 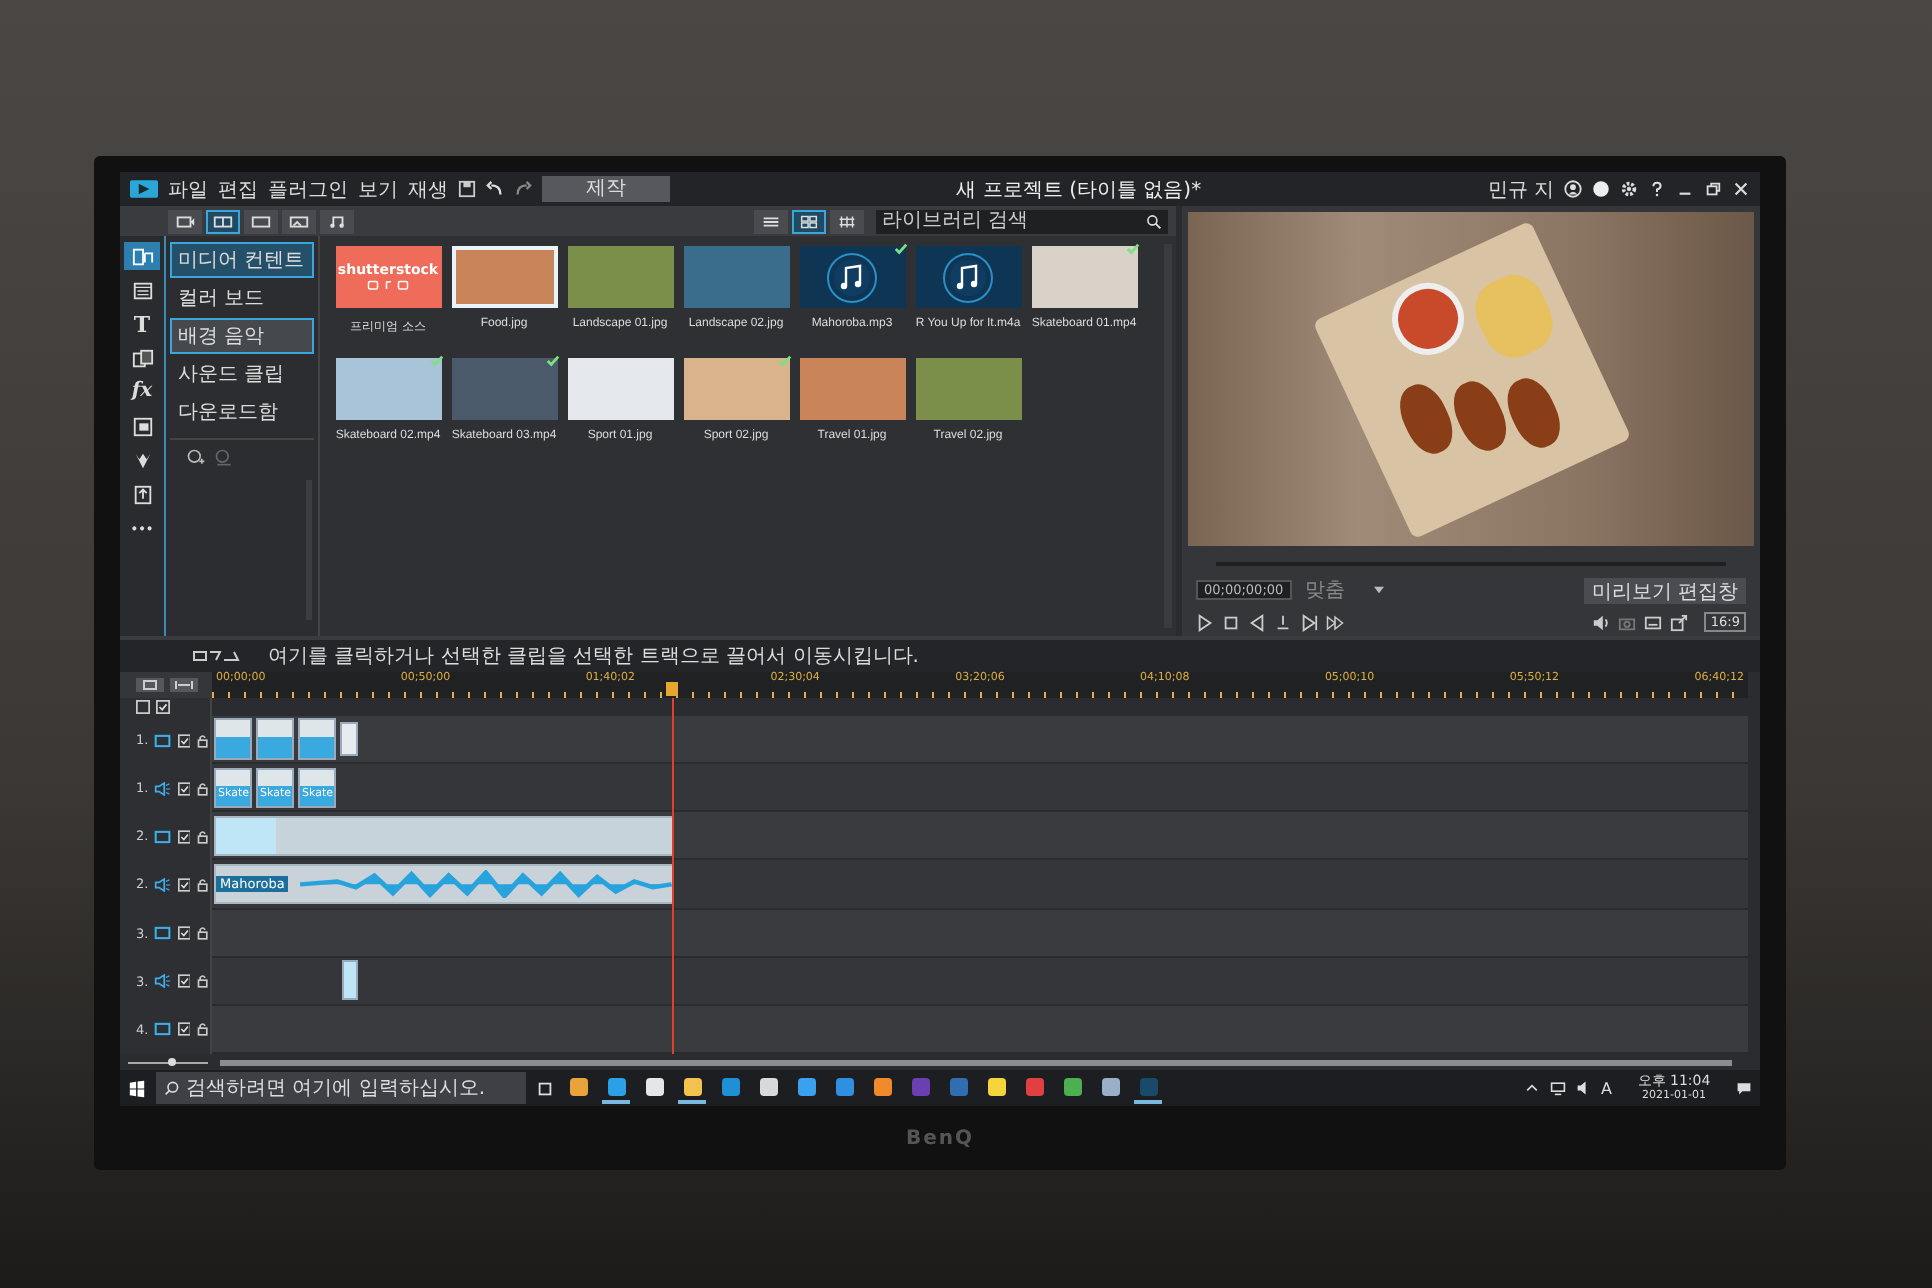 What do you see at coordinates (672, 689) in the screenshot?
I see `playhead-handle` at bounding box center [672, 689].